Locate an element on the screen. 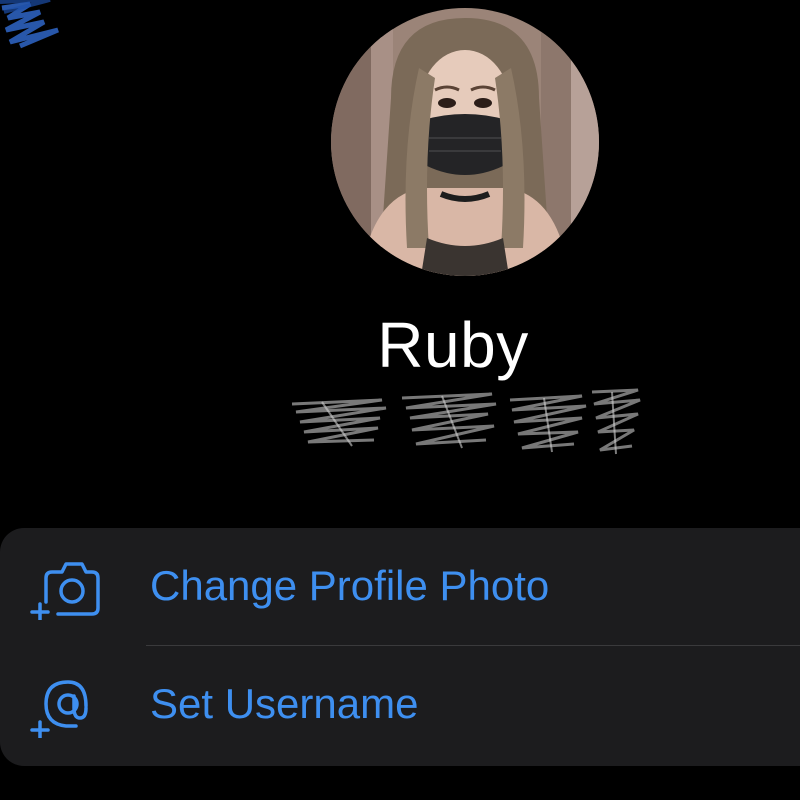 This screenshot has height=800, width=800. avatar-photo is located at coordinates (465, 142).